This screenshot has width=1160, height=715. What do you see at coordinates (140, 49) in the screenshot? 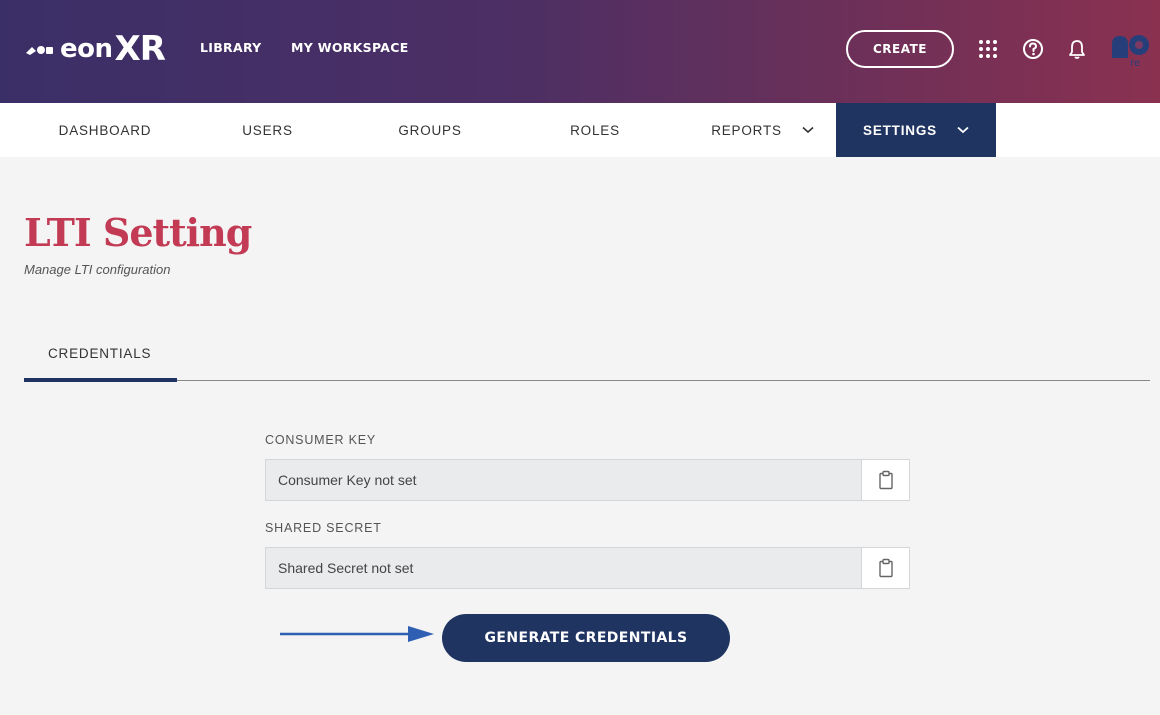
I see `logo-xr-text: XR` at bounding box center [140, 49].